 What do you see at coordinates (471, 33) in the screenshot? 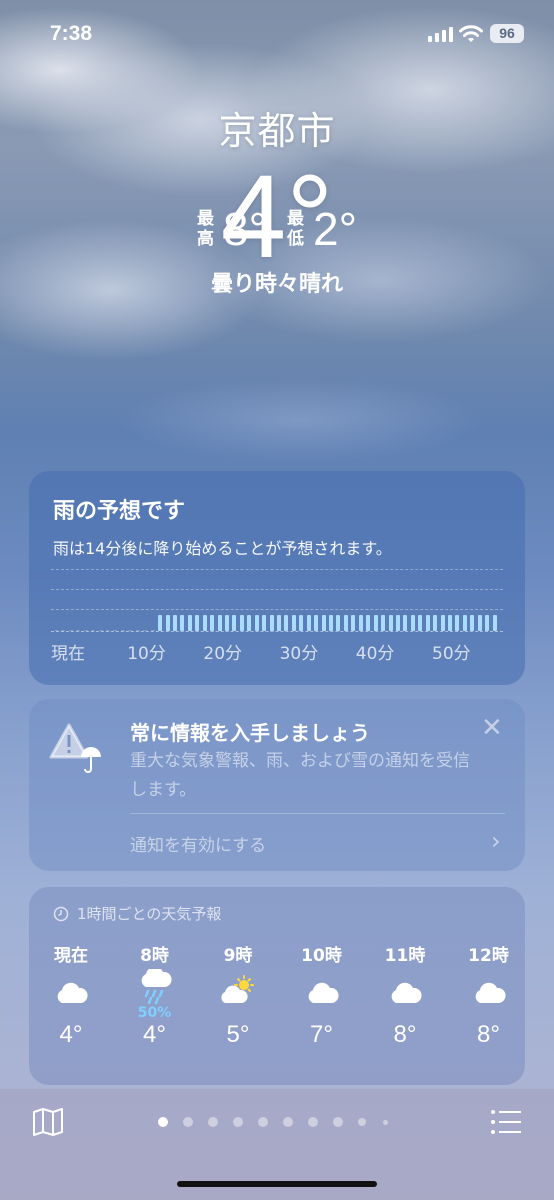
I see `wifi-icon` at bounding box center [471, 33].